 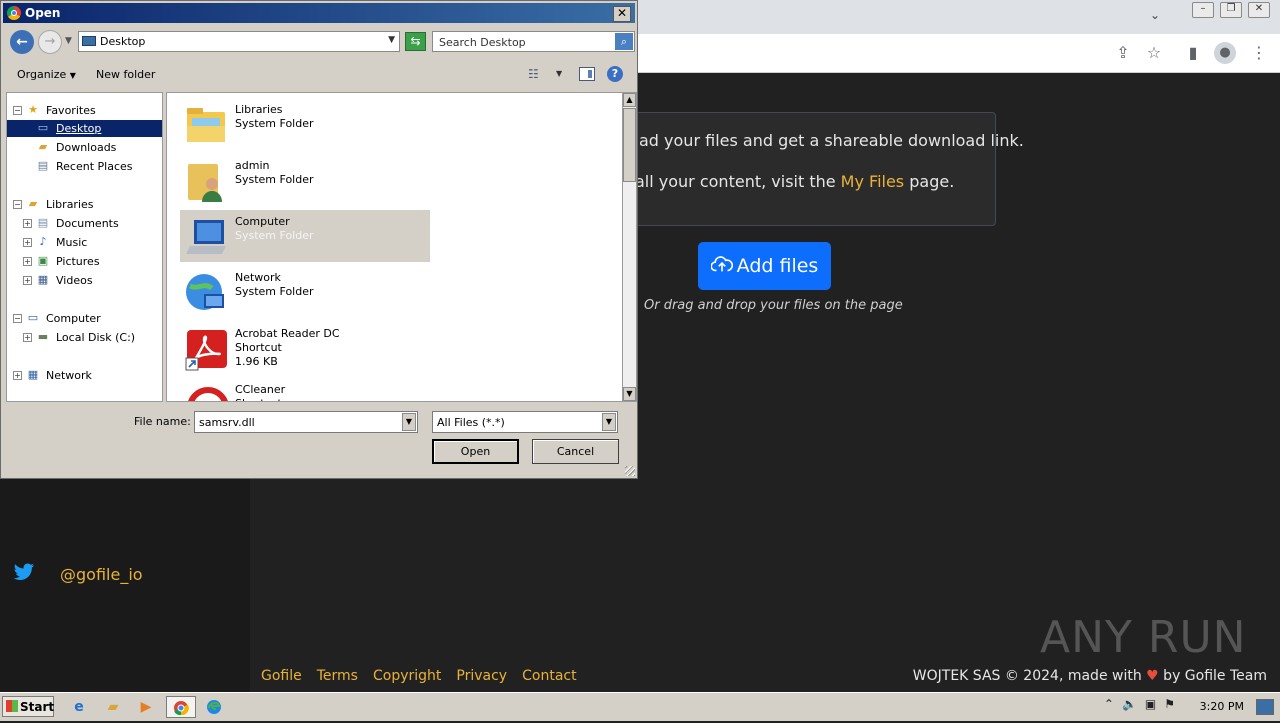 I want to click on scroll-thumb, so click(x=629, y=145).